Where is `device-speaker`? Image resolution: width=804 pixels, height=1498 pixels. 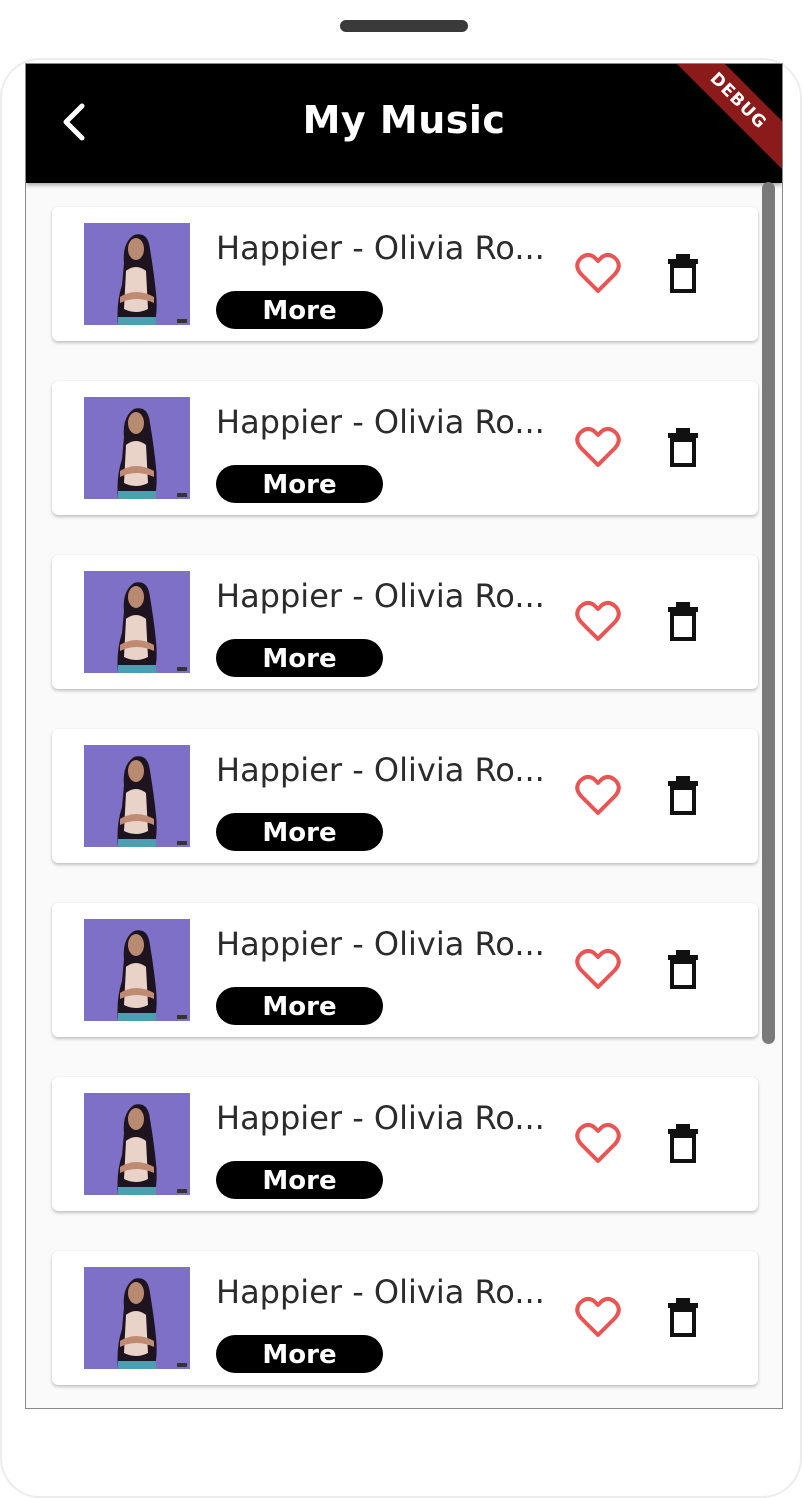 device-speaker is located at coordinates (404, 26).